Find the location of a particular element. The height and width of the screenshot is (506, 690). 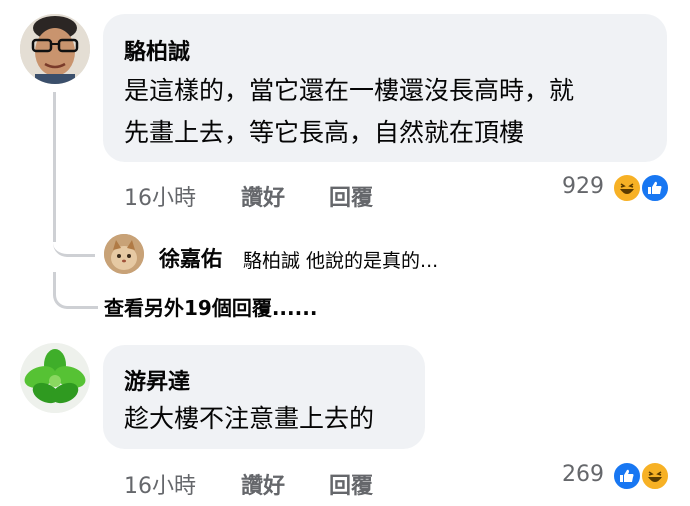

avatar-reply is located at coordinates (124, 254).